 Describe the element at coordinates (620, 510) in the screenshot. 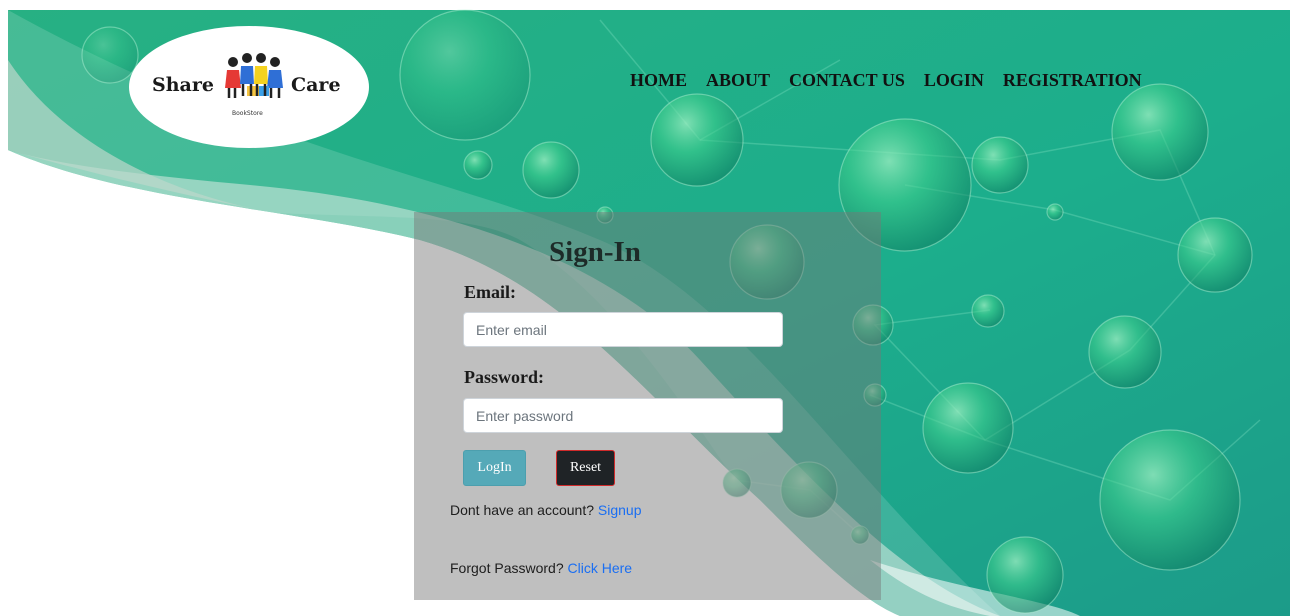

I see `signup-link: Signup` at that location.